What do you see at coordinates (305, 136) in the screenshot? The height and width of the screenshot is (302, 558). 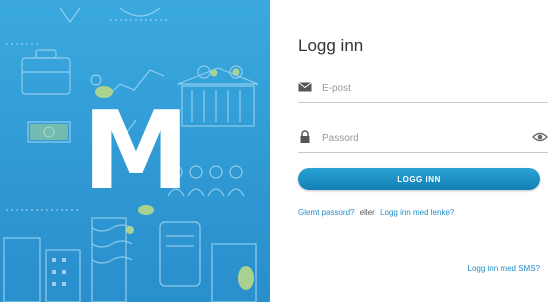 I see `lock-icon` at bounding box center [305, 136].